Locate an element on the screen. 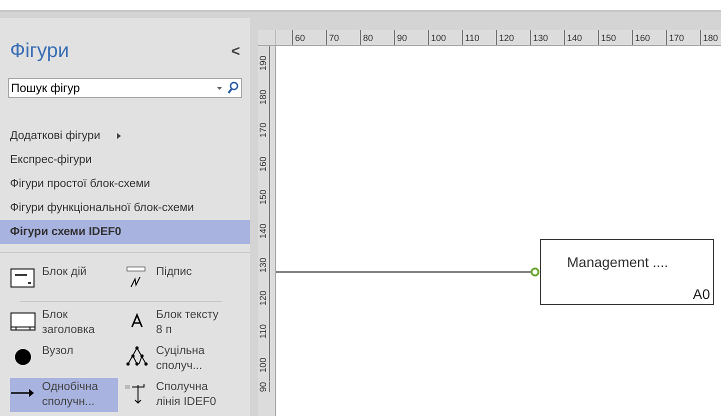  category-item: Фігури простої блок-схеми is located at coordinates (125, 184).